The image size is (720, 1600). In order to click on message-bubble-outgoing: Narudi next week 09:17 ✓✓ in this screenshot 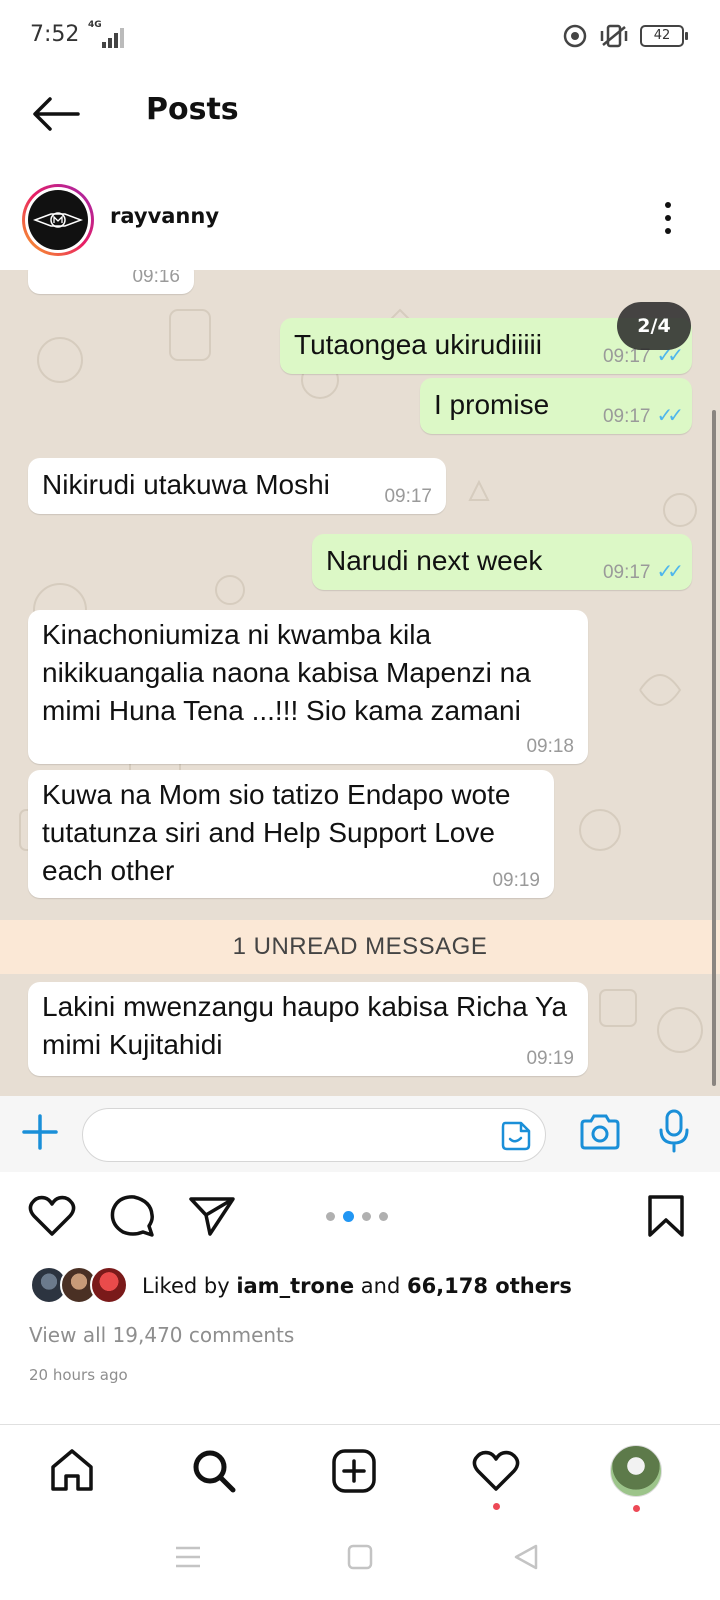, I will do `click(502, 562)`.